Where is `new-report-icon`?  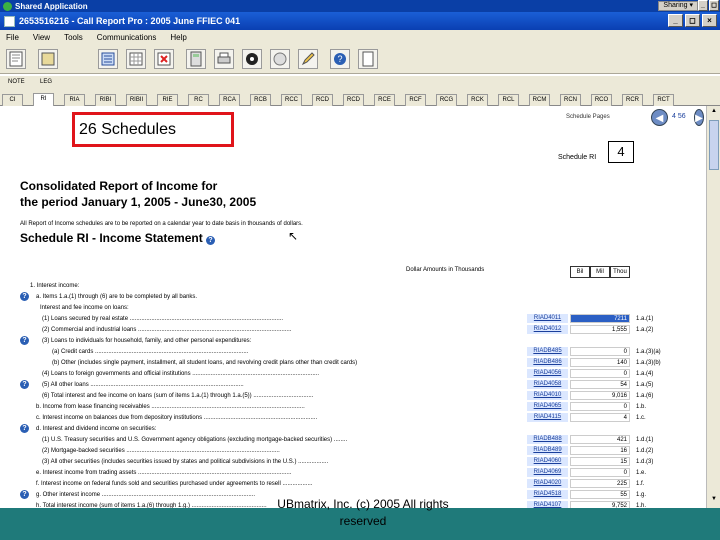 new-report-icon is located at coordinates (16, 59).